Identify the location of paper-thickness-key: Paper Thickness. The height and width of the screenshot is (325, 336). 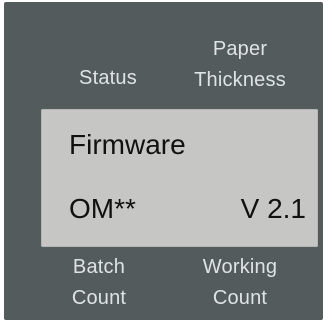
(240, 65).